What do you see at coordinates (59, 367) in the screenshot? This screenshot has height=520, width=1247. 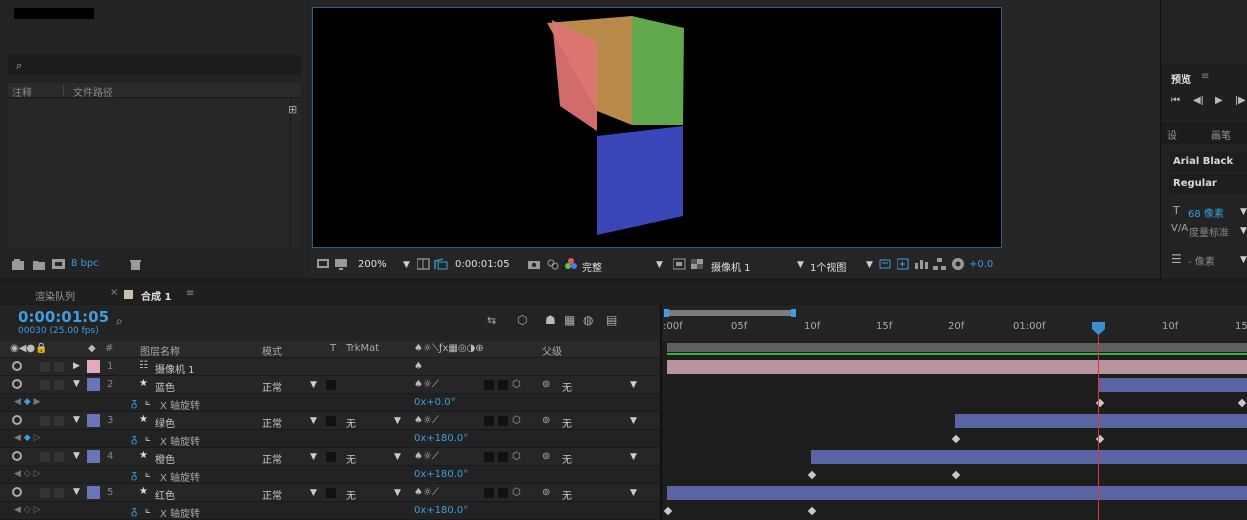 I see `lock-switch` at bounding box center [59, 367].